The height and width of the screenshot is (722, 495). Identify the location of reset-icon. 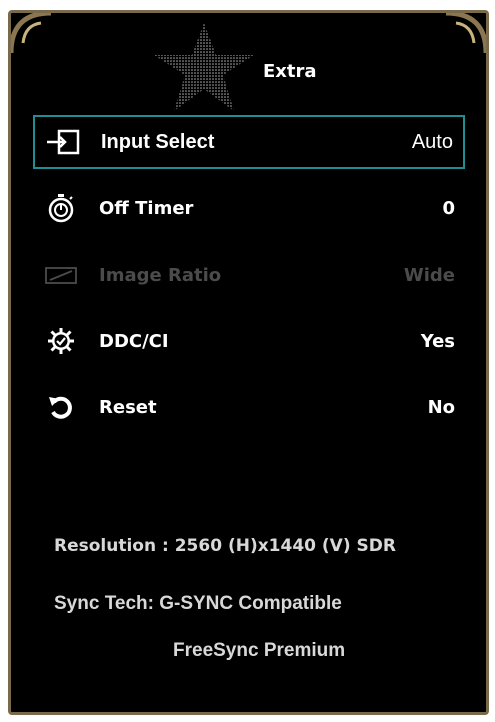
(61, 407).